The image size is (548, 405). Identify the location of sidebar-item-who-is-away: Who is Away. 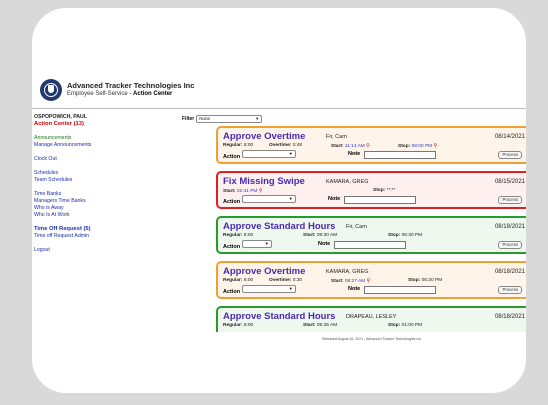
(94, 208).